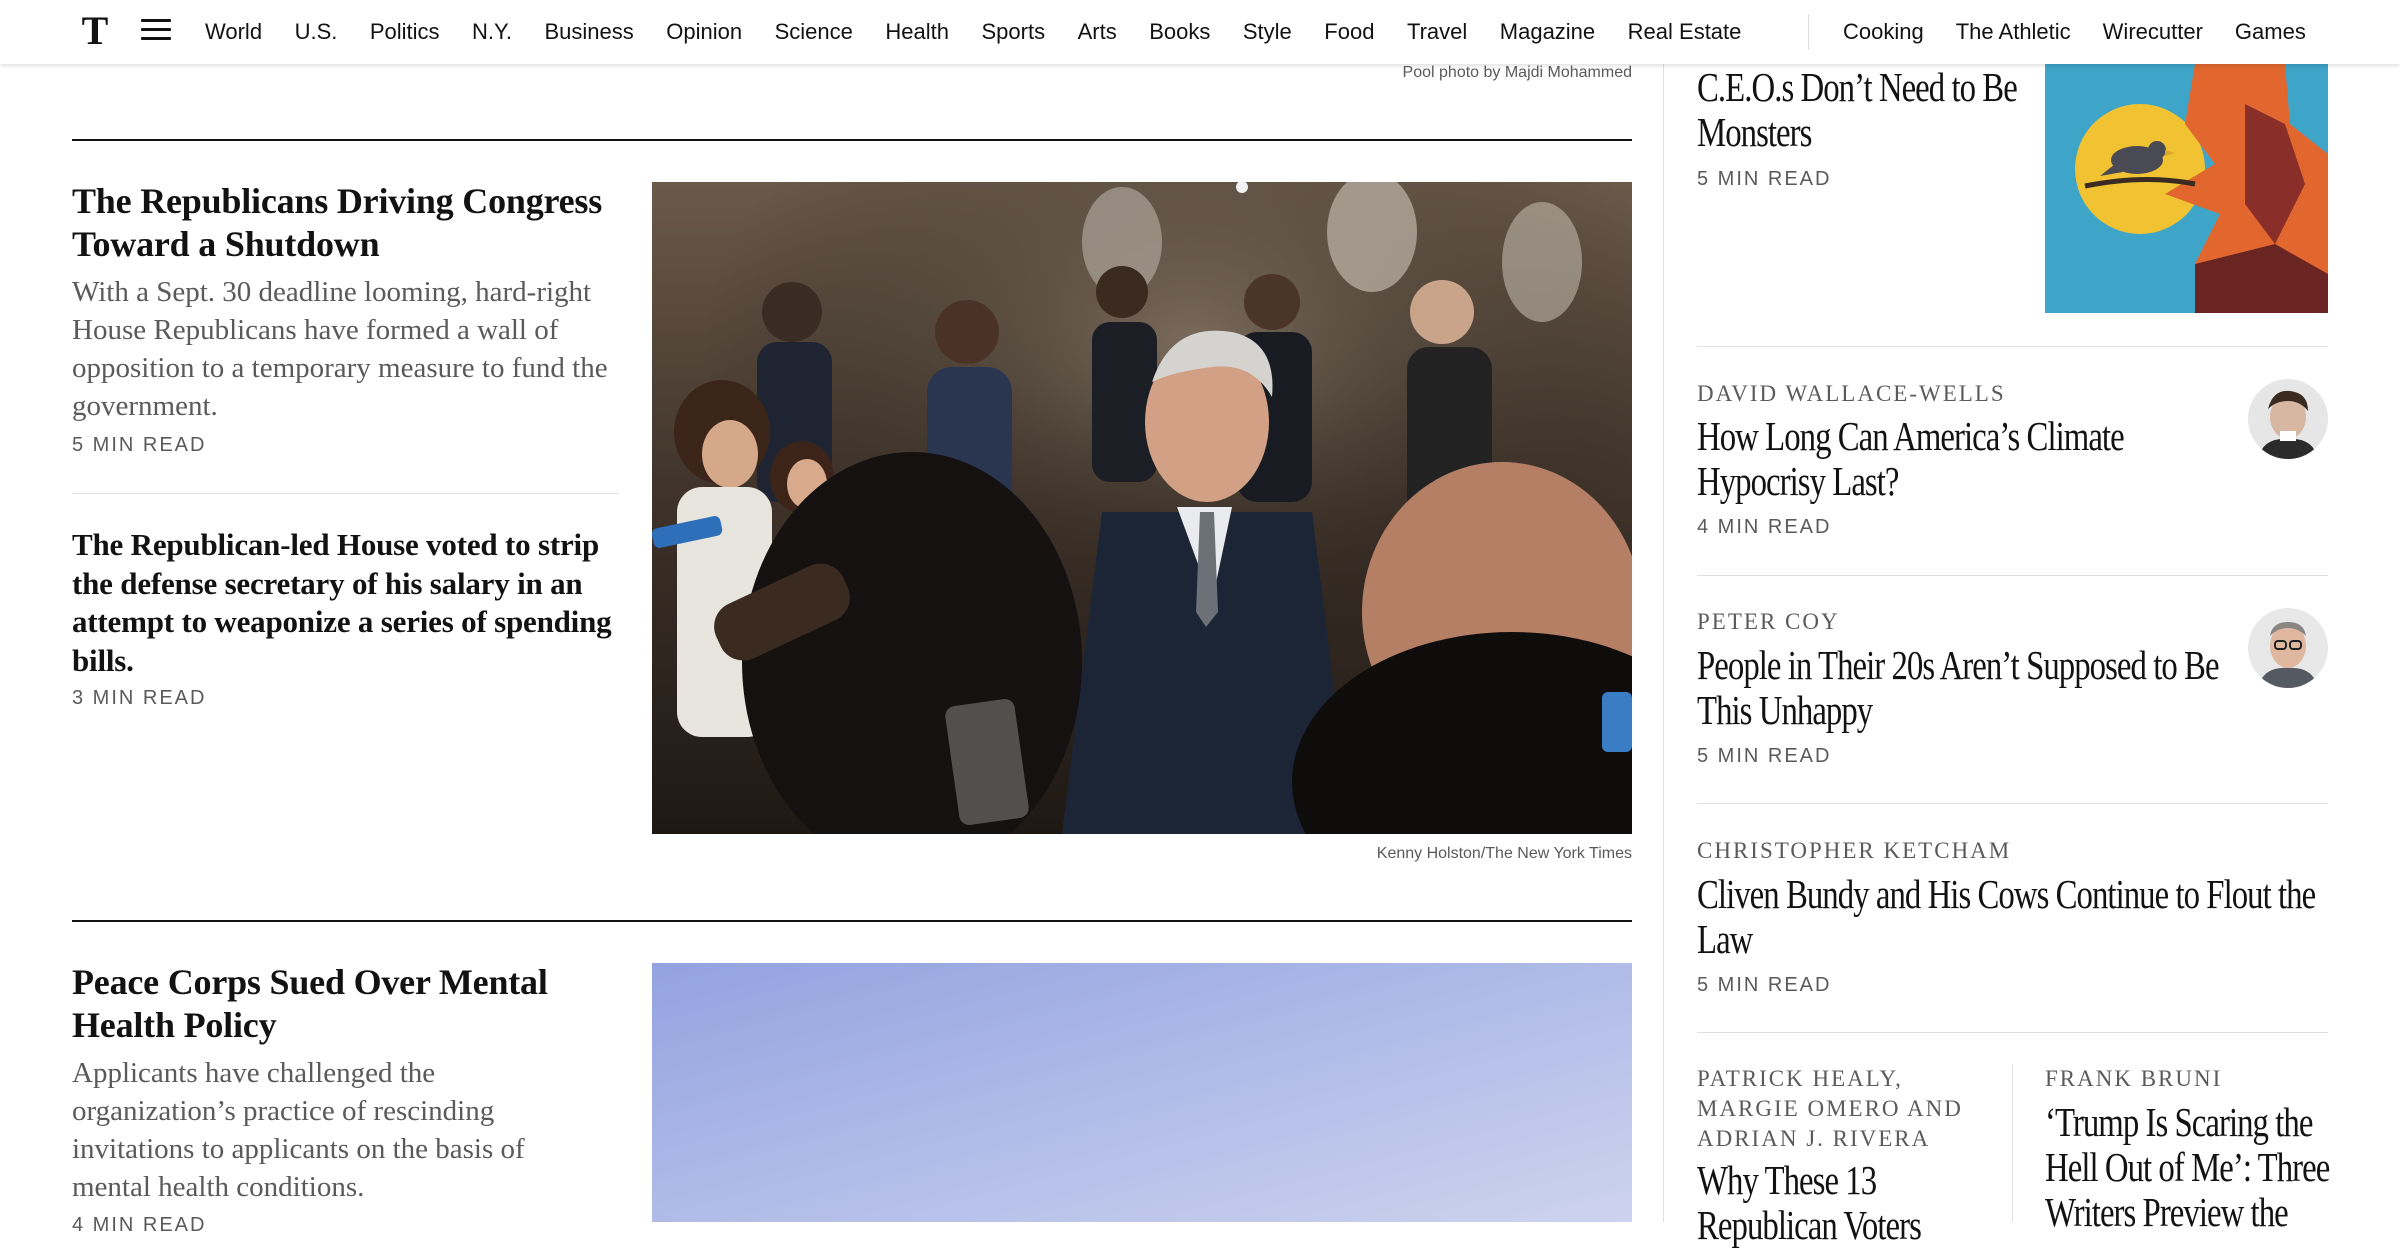 The width and height of the screenshot is (2400, 1248). What do you see at coordinates (2153, 32) in the screenshot?
I see `nav-item-wirecutter: Wirecutter` at bounding box center [2153, 32].